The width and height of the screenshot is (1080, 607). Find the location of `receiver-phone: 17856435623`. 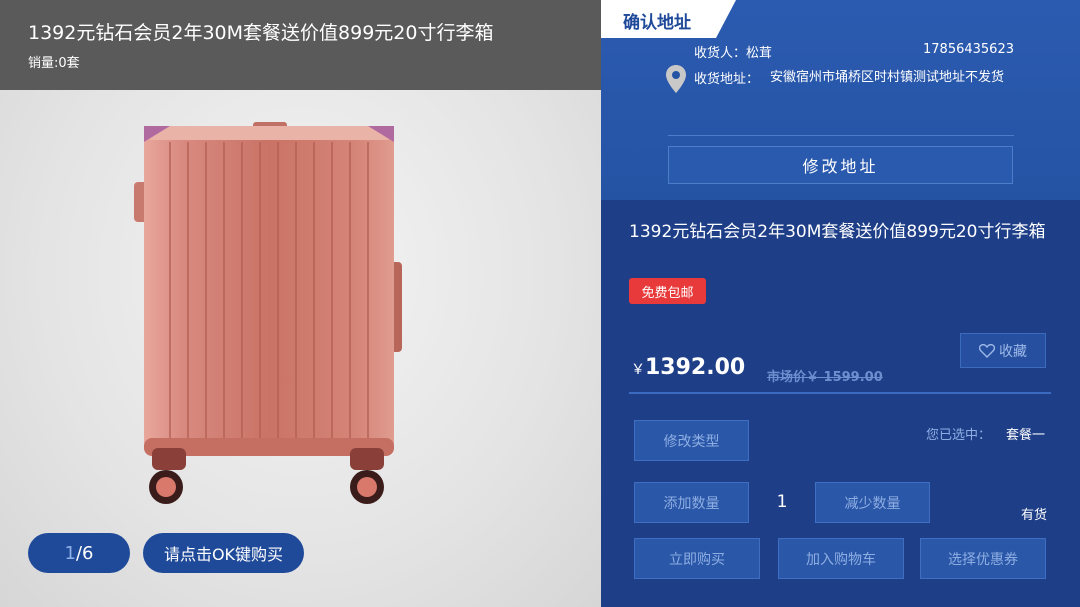

receiver-phone: 17856435623 is located at coordinates (968, 49).